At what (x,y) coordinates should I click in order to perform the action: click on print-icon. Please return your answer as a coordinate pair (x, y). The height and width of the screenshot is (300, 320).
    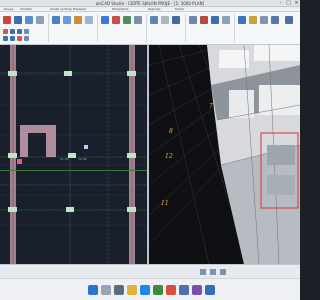
    Looking at the image, I should click on (264, 20).